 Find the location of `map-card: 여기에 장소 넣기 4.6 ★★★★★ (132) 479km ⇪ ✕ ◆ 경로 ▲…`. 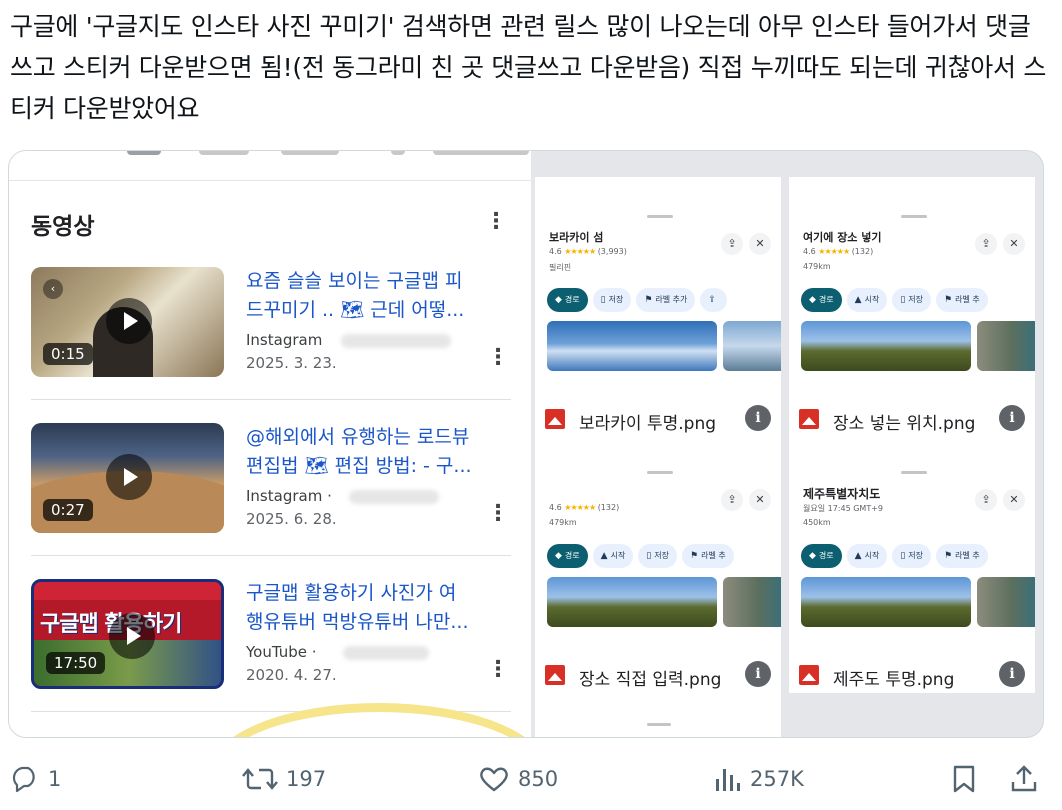

map-card: 여기에 장소 넣기 4.6 ★★★★★ (132) 479km ⇪ ✕ ◆ 경로 ▲… is located at coordinates (912, 307).